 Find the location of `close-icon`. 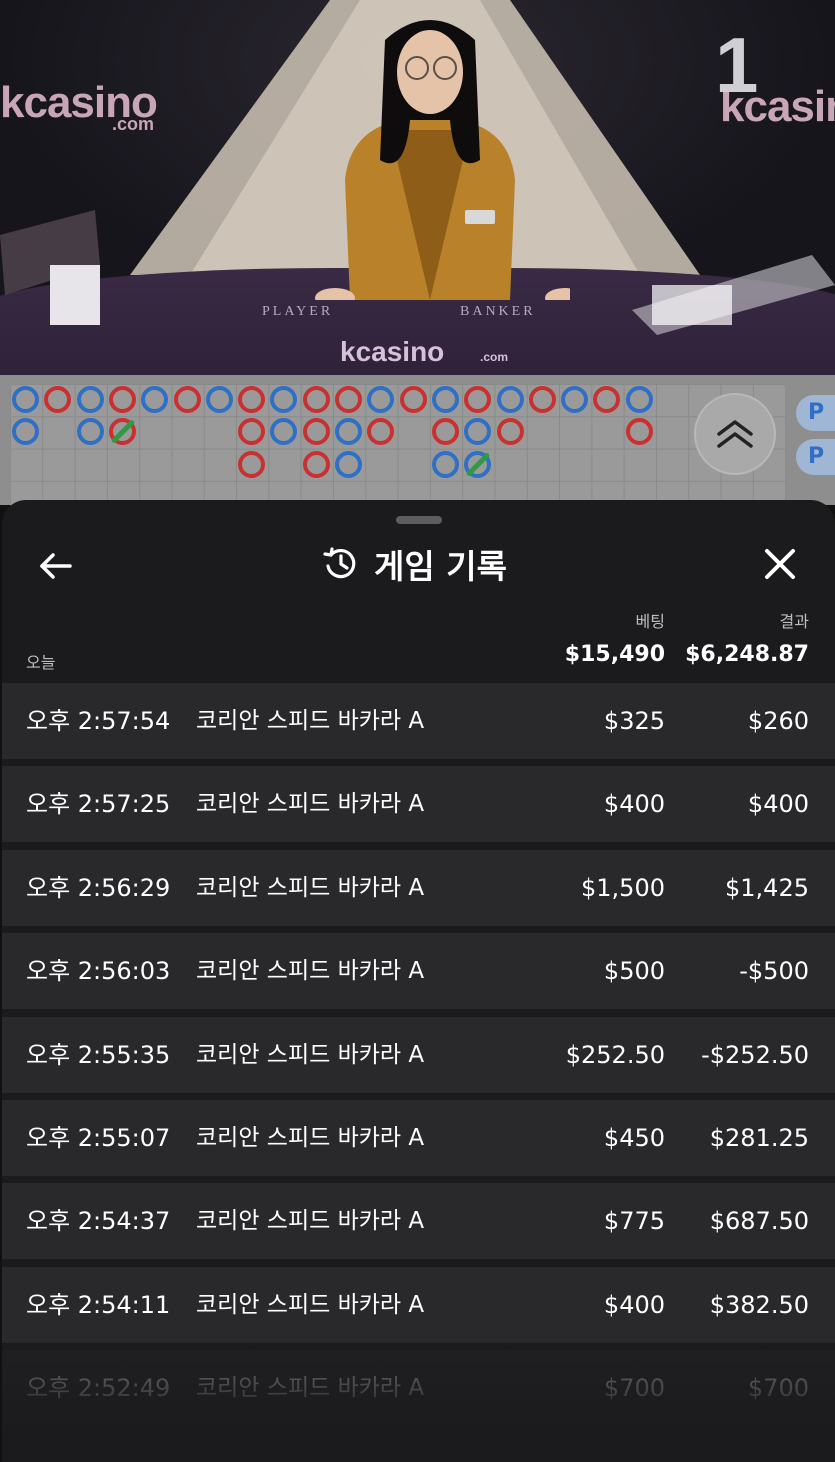

close-icon is located at coordinates (780, 564).